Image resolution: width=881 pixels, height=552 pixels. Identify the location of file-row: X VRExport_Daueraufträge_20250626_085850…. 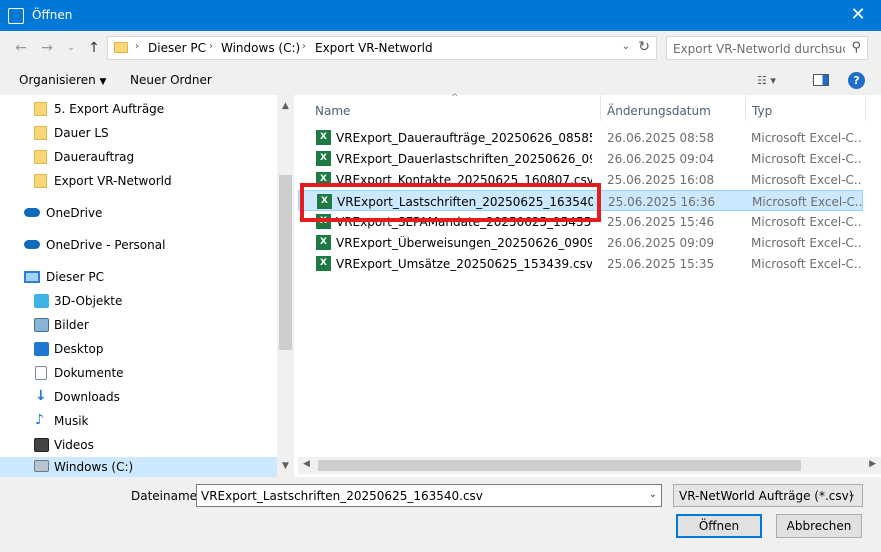
(580, 137).